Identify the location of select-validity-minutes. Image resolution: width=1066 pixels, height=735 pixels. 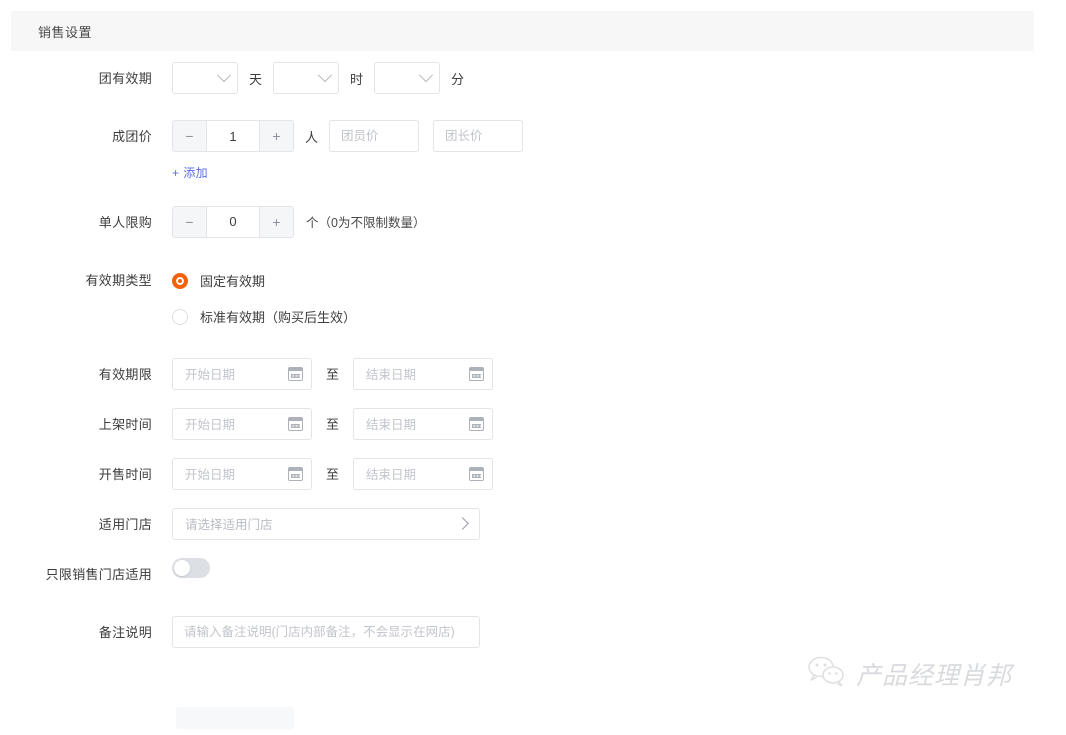
(407, 78).